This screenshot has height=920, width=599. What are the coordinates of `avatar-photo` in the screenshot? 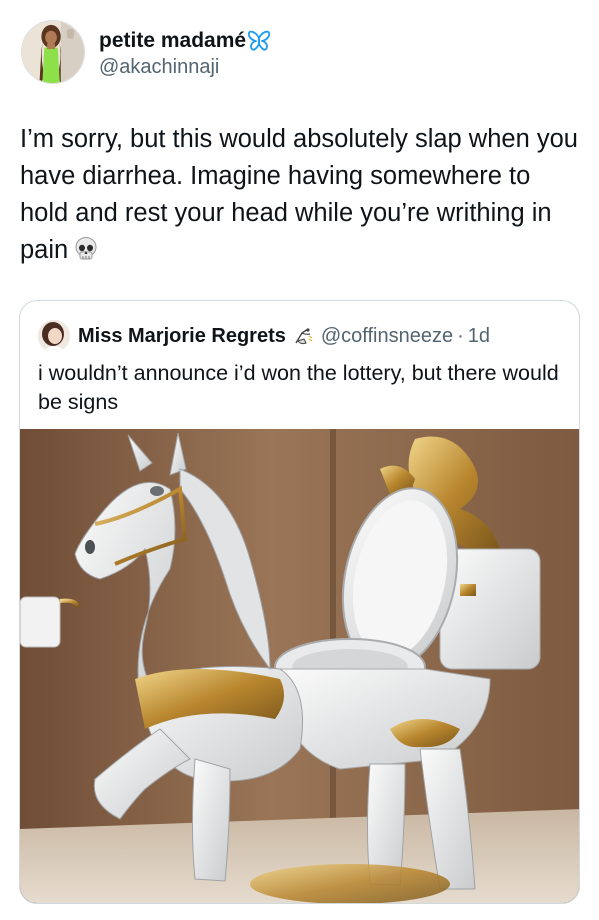 It's located at (53, 52).